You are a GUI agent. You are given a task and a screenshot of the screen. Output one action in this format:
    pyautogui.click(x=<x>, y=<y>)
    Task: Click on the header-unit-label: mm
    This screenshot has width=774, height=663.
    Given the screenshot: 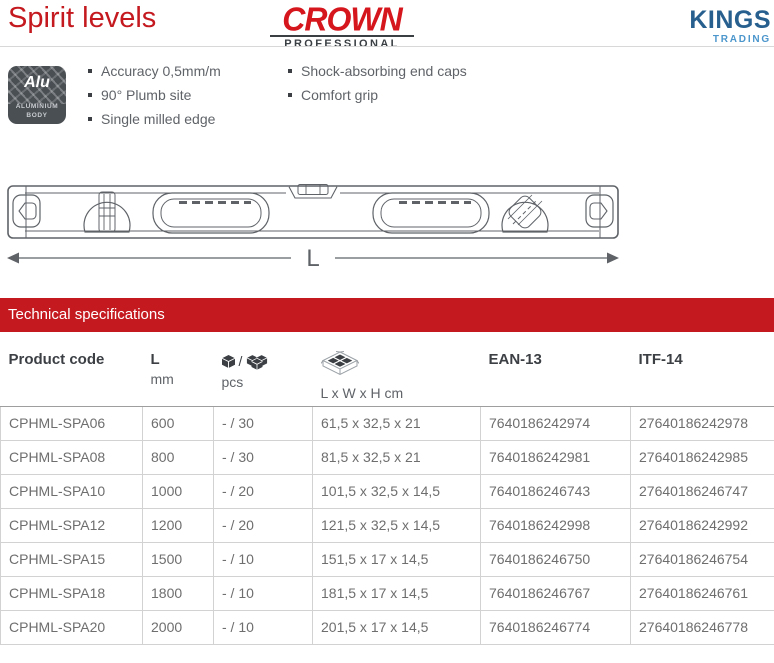 What is the action you would take?
    pyautogui.click(x=162, y=379)
    